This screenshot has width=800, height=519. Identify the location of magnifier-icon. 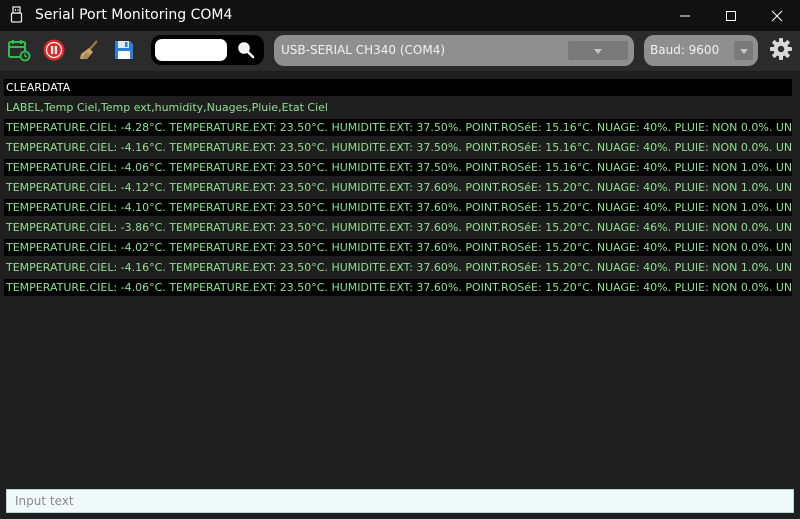
(246, 50).